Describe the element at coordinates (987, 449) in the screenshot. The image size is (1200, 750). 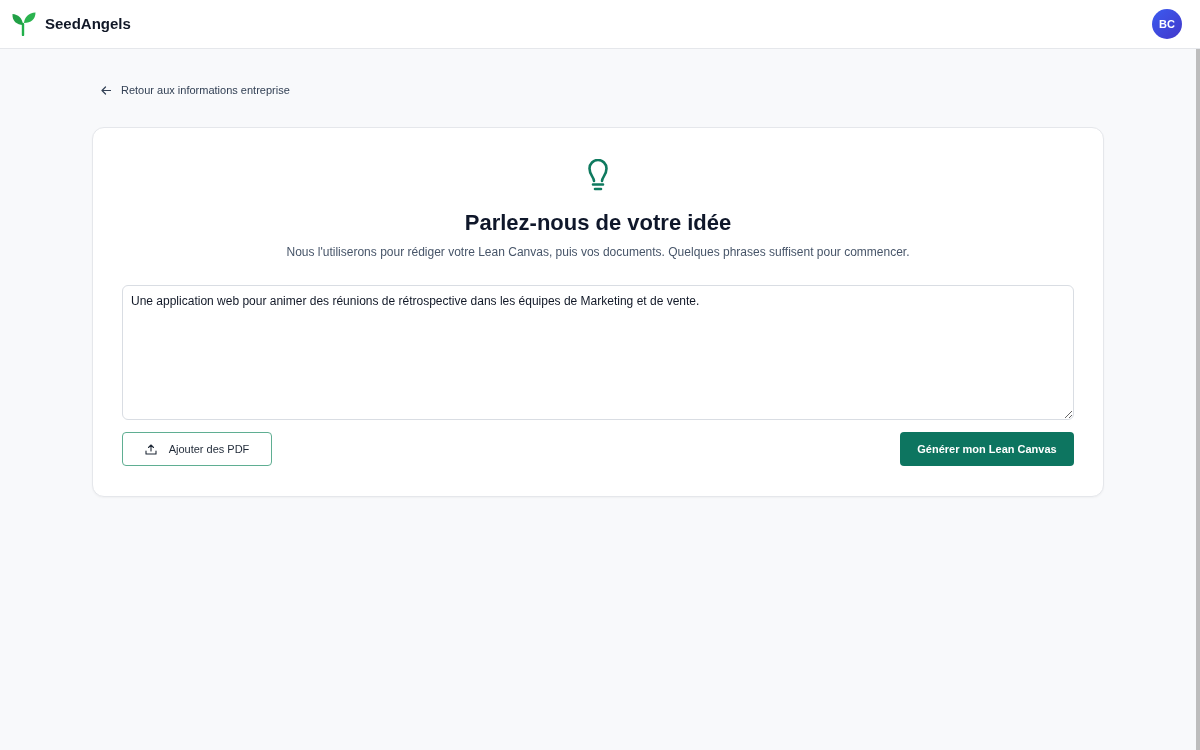
I see `generate-button: Générer mon Lean Canvas` at that location.